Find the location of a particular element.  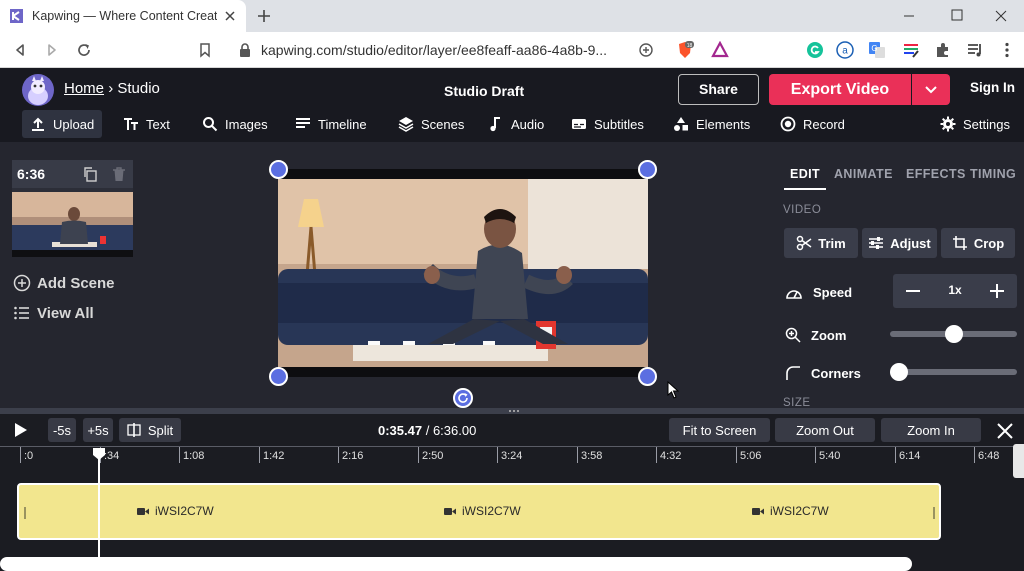

toolbar-audio: Audio is located at coordinates (516, 124).